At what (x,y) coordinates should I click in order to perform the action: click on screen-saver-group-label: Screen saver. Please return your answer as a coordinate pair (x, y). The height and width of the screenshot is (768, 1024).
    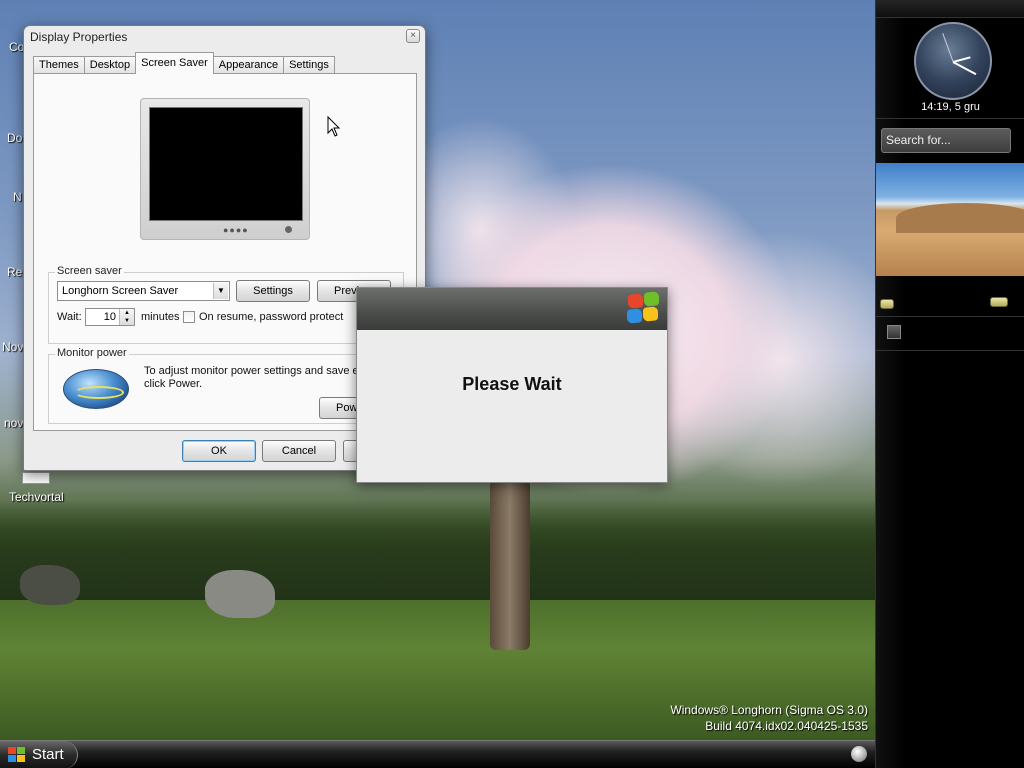
    Looking at the image, I should click on (89, 271).